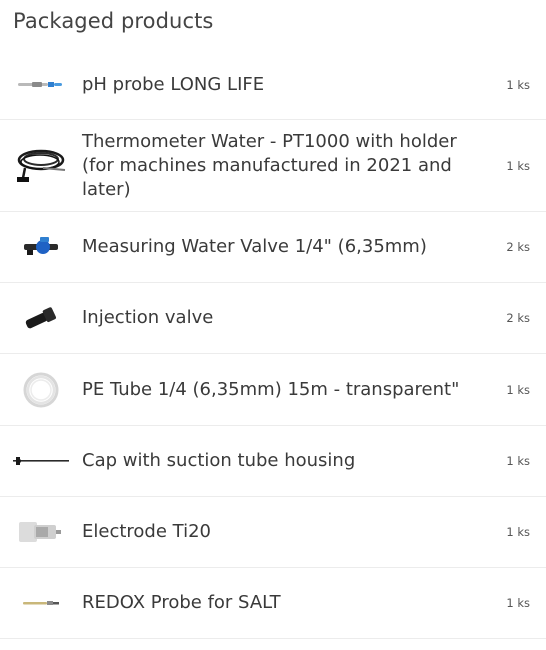  I want to click on product-row: Cap with suction tube housing 1 ks, so click(273, 461).